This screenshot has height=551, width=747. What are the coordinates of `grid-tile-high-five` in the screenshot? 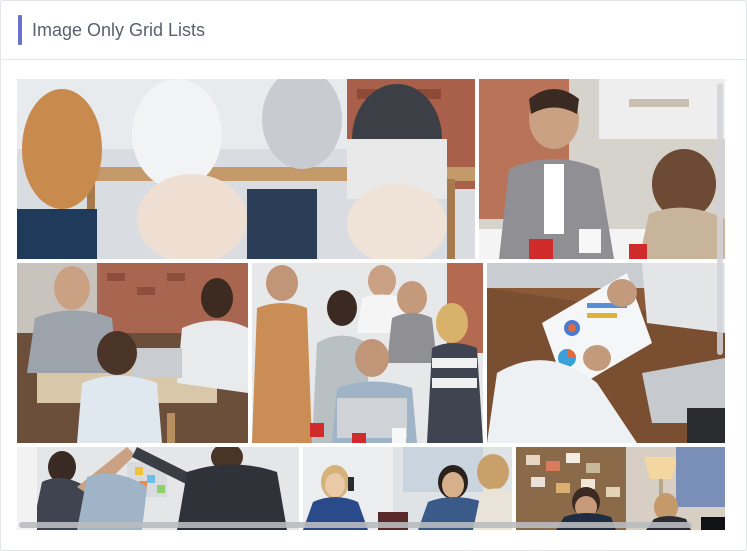 It's located at (158, 488).